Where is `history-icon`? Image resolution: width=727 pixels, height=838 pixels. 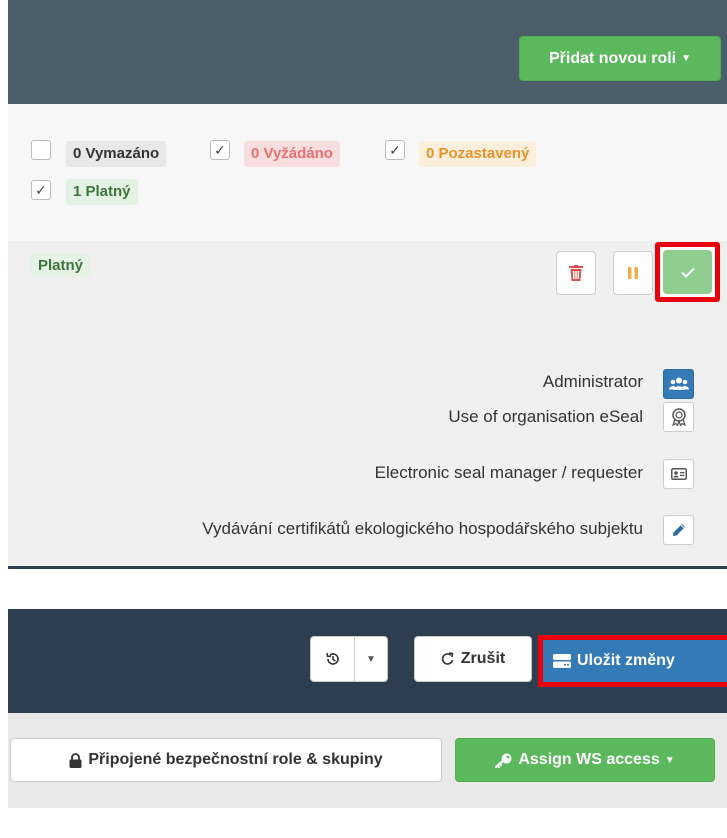
history-icon is located at coordinates (332, 658).